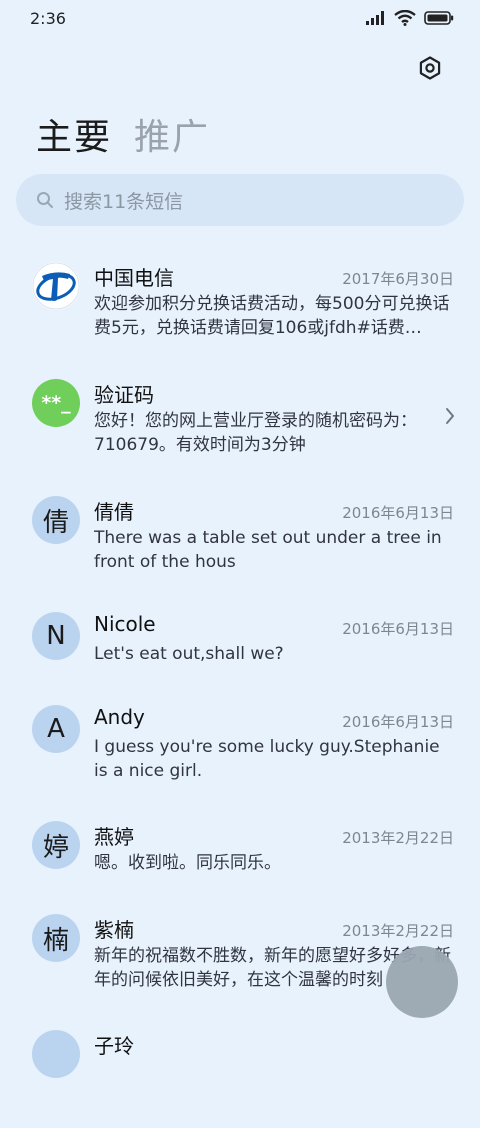 The height and width of the screenshot is (1128, 480). What do you see at coordinates (56, 636) in the screenshot?
I see `avatar: N` at bounding box center [56, 636].